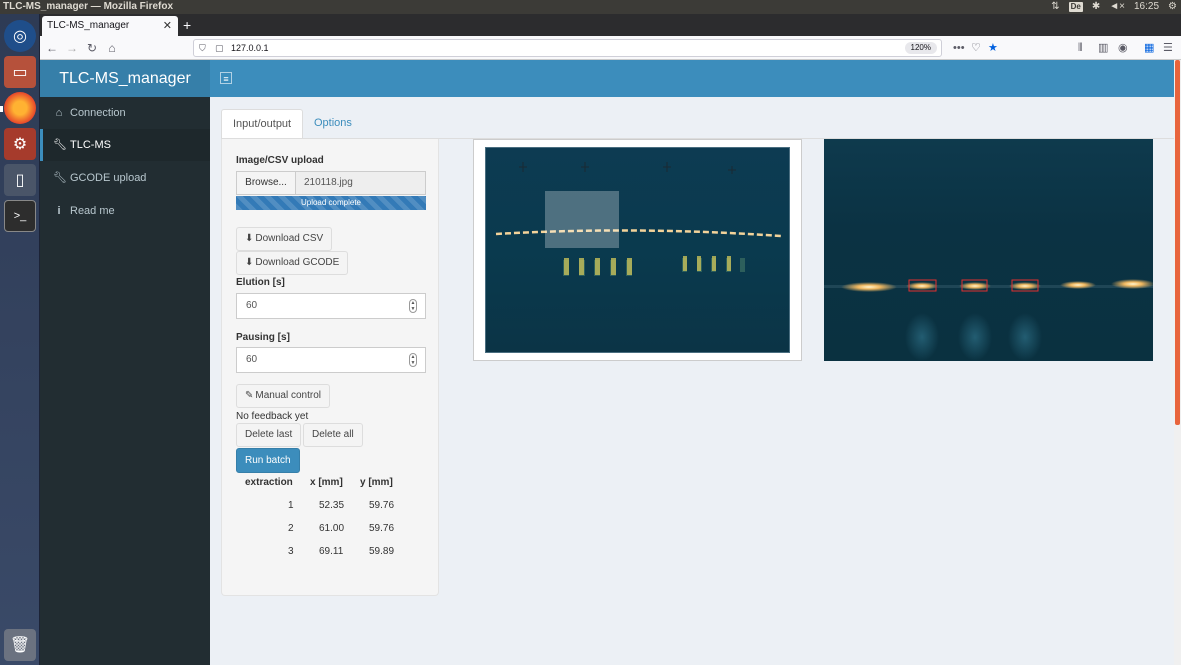 The width and height of the screenshot is (1181, 665). Describe the element at coordinates (125, 78) in the screenshot. I see `app-title: TLC-MS_manager` at that location.